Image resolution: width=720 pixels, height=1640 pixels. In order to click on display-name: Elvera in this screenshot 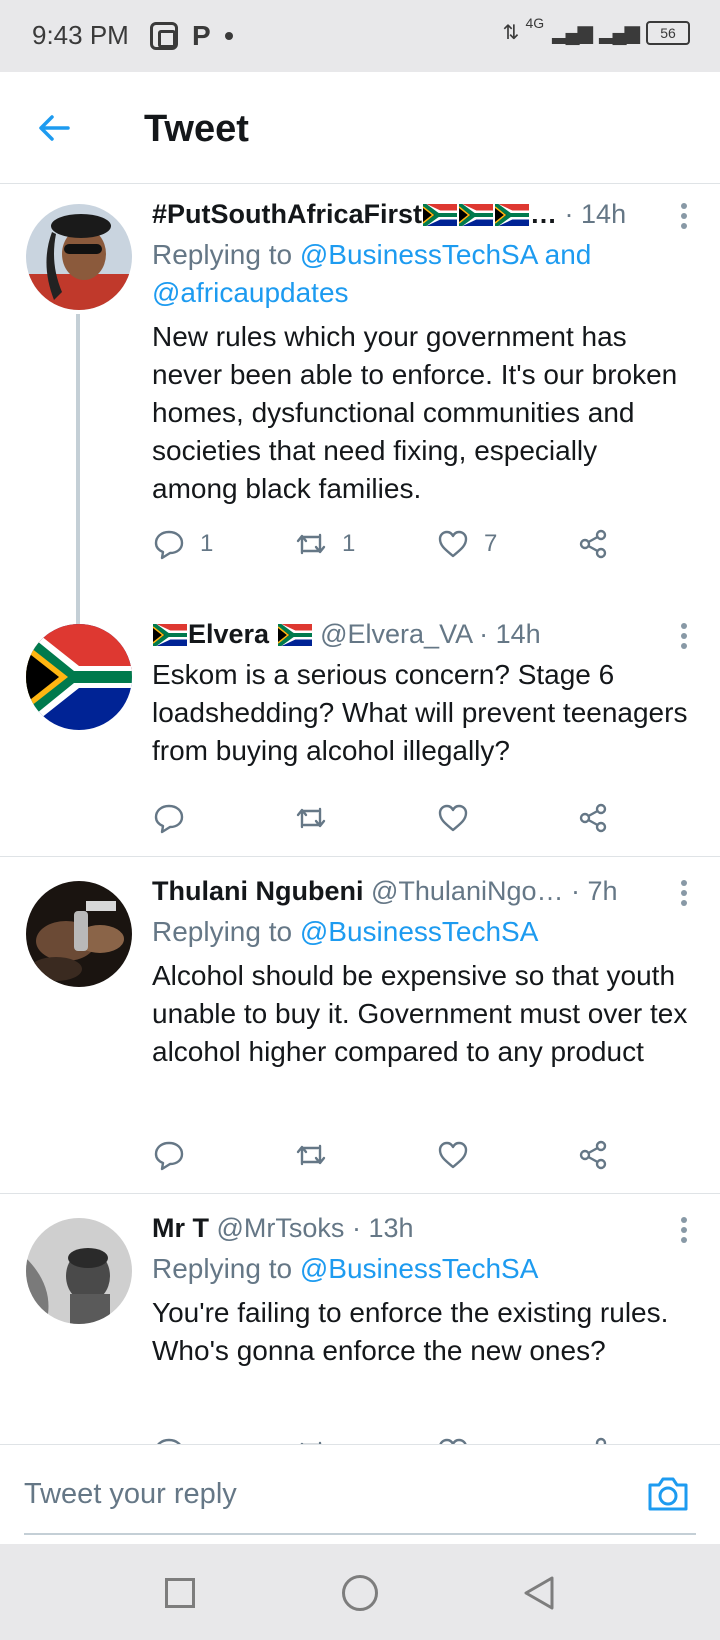, I will do `click(228, 634)`.